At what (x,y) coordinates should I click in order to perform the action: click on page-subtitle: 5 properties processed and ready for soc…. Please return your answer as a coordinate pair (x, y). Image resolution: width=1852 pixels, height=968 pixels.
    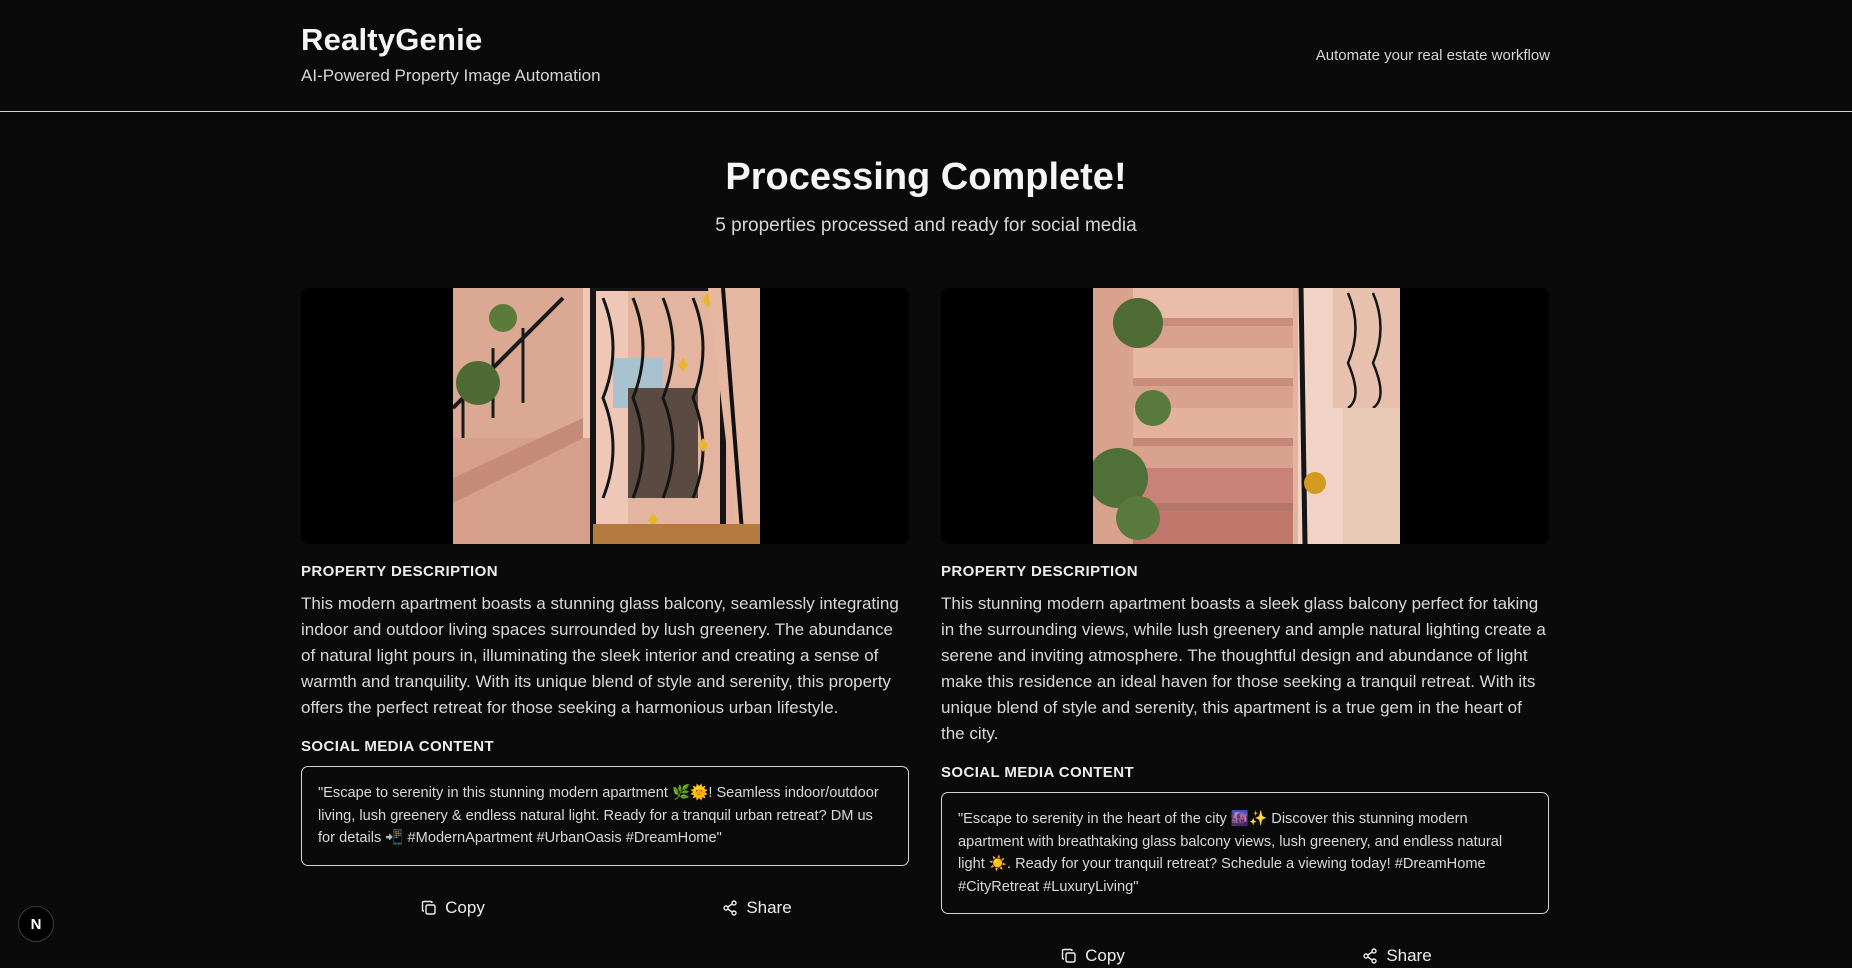
    Looking at the image, I should click on (926, 225).